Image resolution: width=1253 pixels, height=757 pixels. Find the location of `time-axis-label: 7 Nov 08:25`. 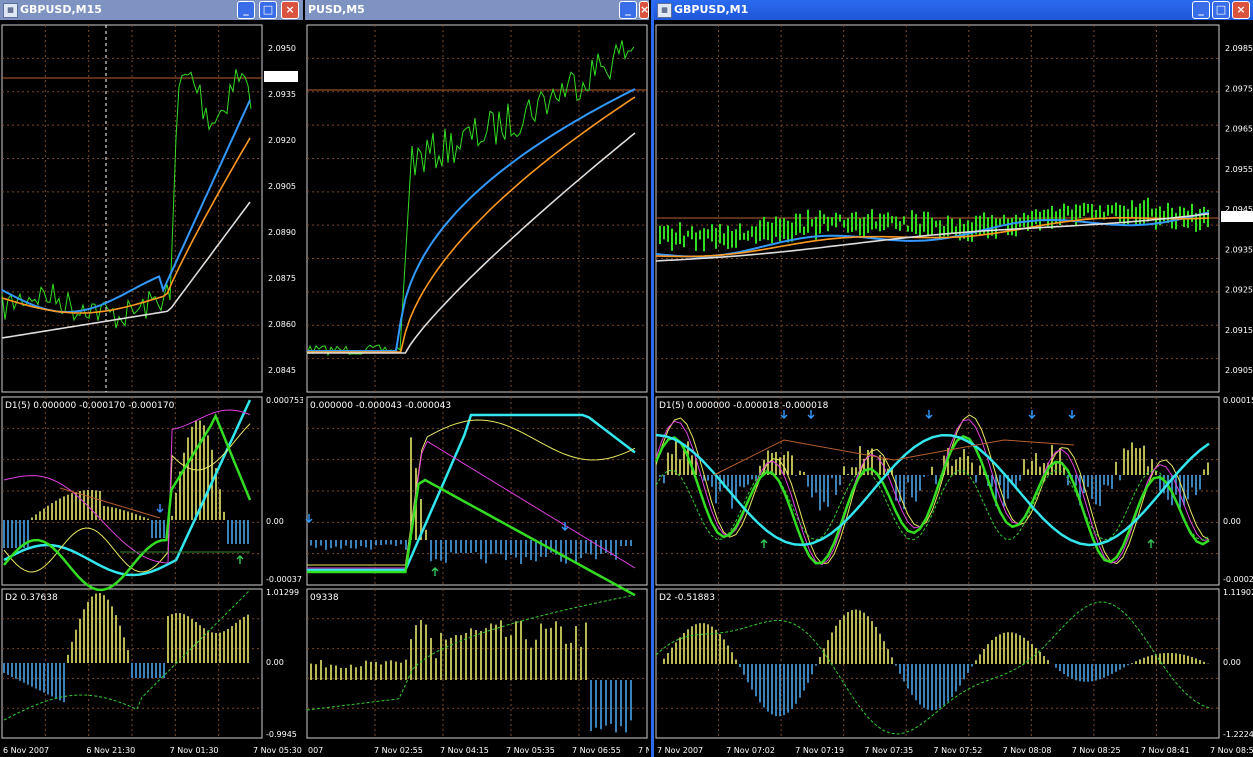

time-axis-label: 7 Nov 08:25 is located at coordinates (1096, 750).